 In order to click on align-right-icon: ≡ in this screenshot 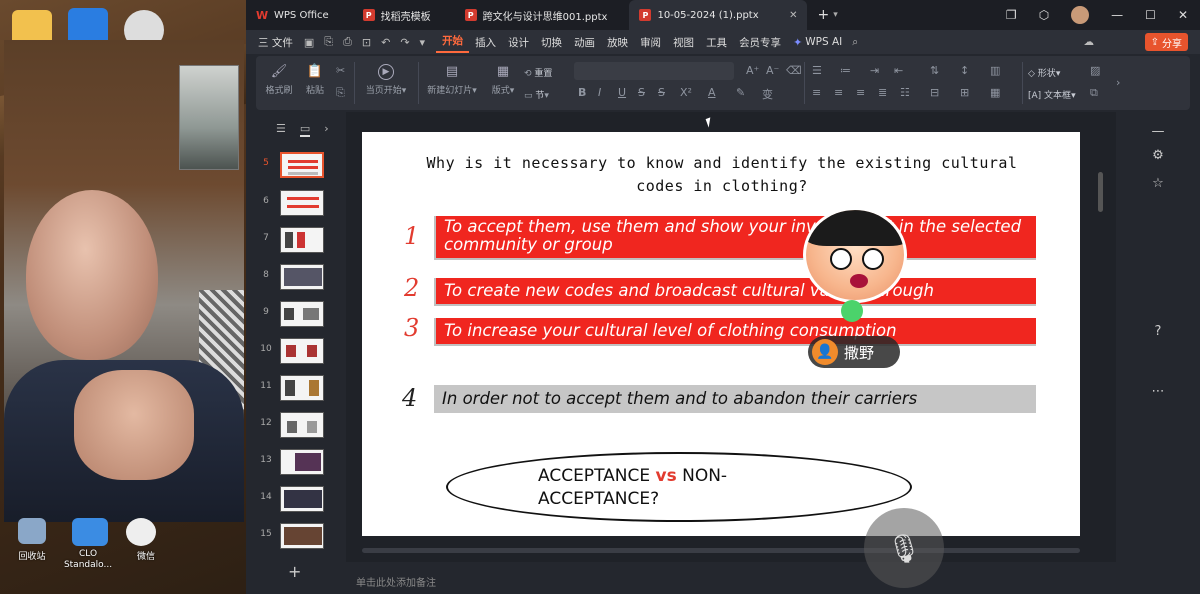, I will do `click(860, 92)`.